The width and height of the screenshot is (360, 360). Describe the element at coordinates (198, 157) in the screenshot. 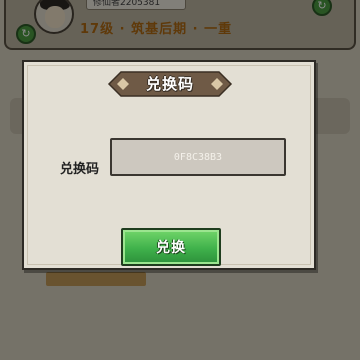

I see `redeem-code-input` at that location.